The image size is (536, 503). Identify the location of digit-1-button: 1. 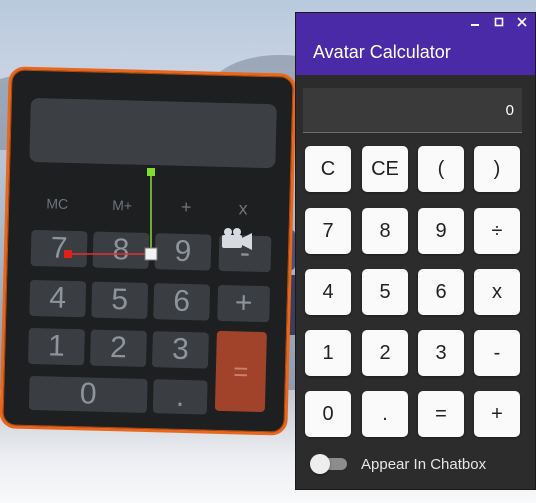
(328, 353).